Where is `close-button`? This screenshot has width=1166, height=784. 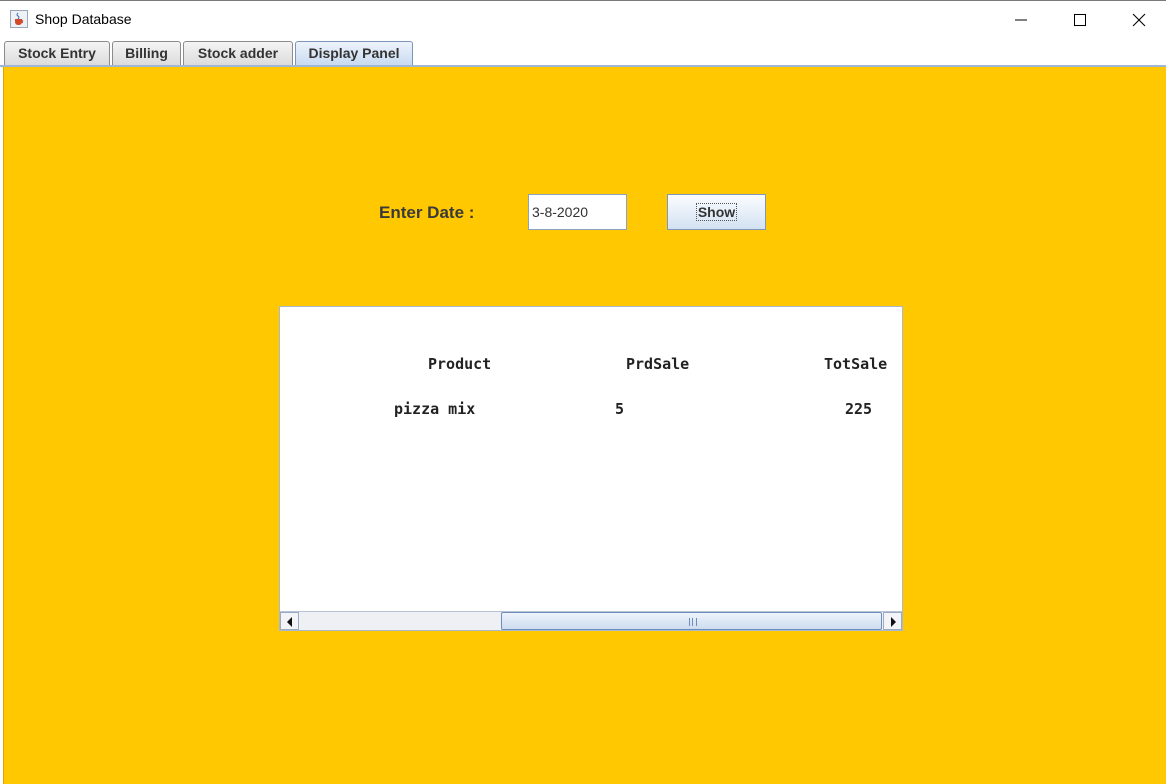 close-button is located at coordinates (1138, 19).